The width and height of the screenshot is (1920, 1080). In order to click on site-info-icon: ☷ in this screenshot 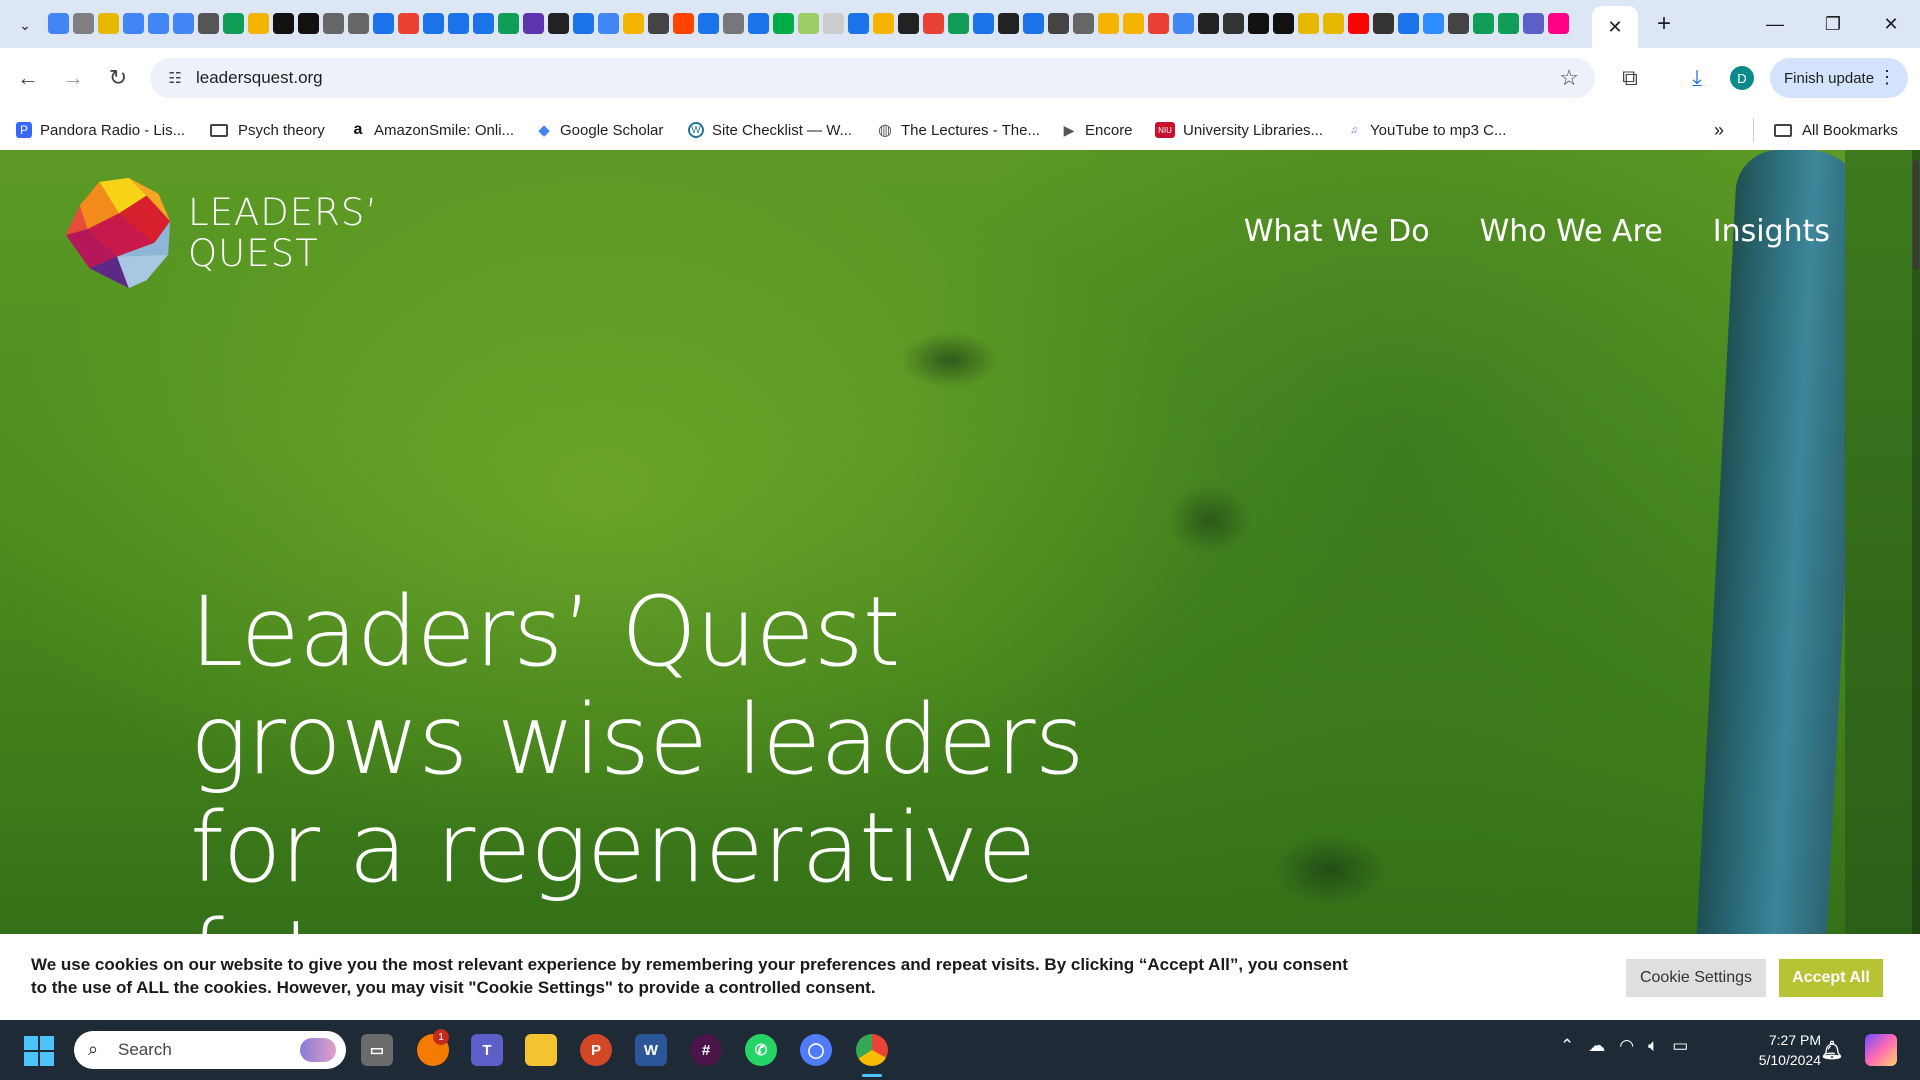, I will do `click(175, 78)`.